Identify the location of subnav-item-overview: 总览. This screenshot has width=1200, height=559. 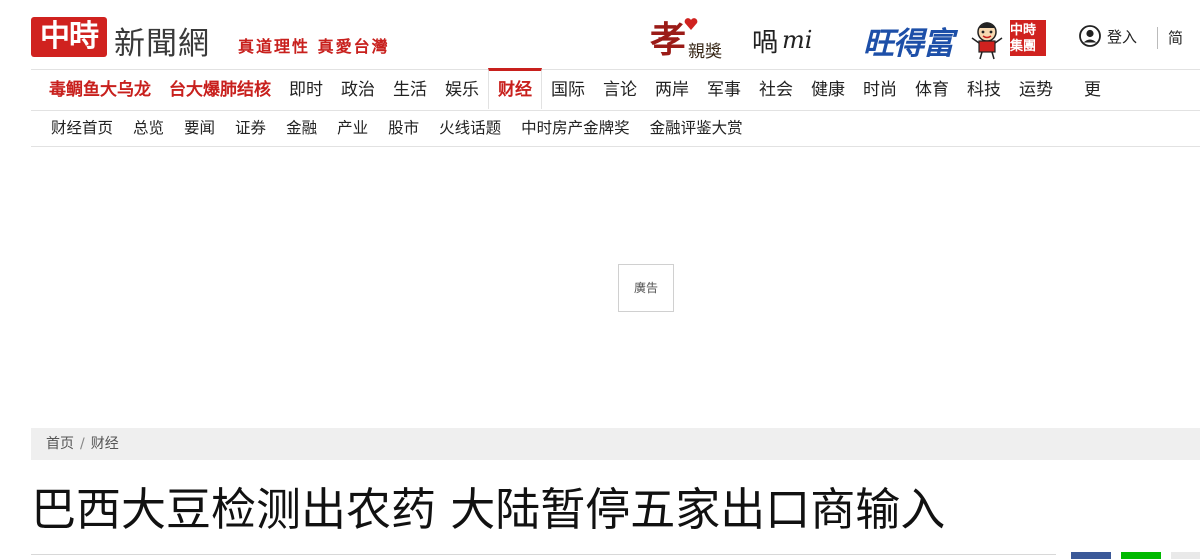
(148, 128).